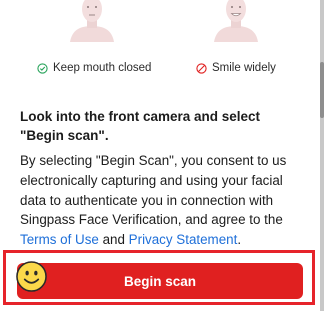 The width and height of the screenshot is (324, 311). What do you see at coordinates (102, 68) in the screenshot?
I see `tip-label: Keep mouth closed` at bounding box center [102, 68].